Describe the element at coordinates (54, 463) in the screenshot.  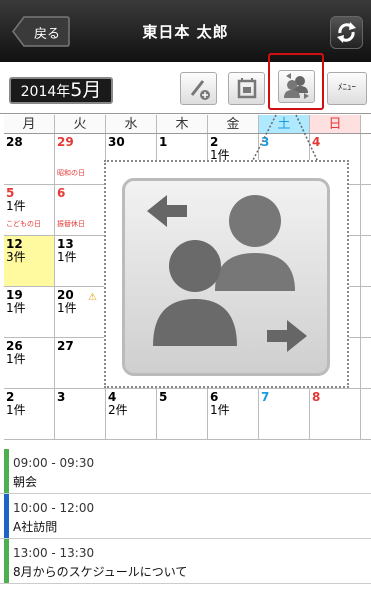
I see `schedule-time: 09:00 - 09:30` at that location.